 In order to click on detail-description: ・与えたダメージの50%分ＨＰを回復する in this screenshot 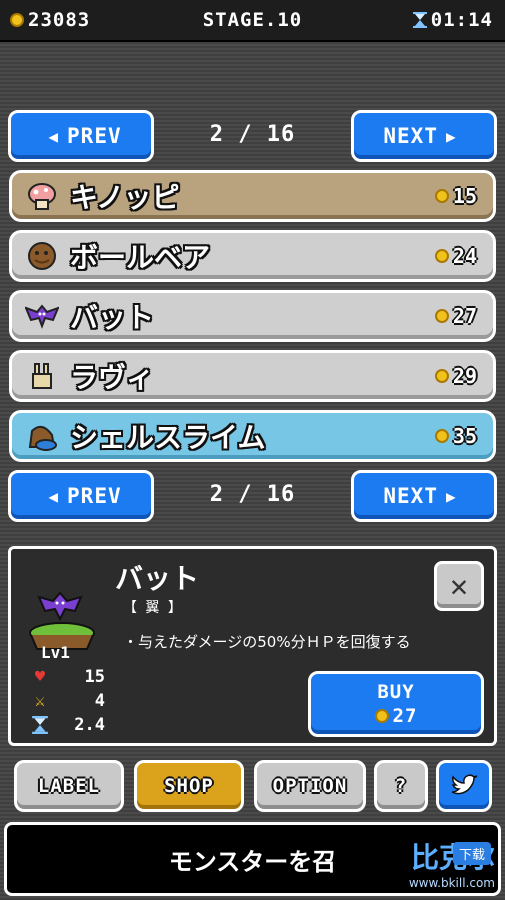, I will do `click(267, 642)`.